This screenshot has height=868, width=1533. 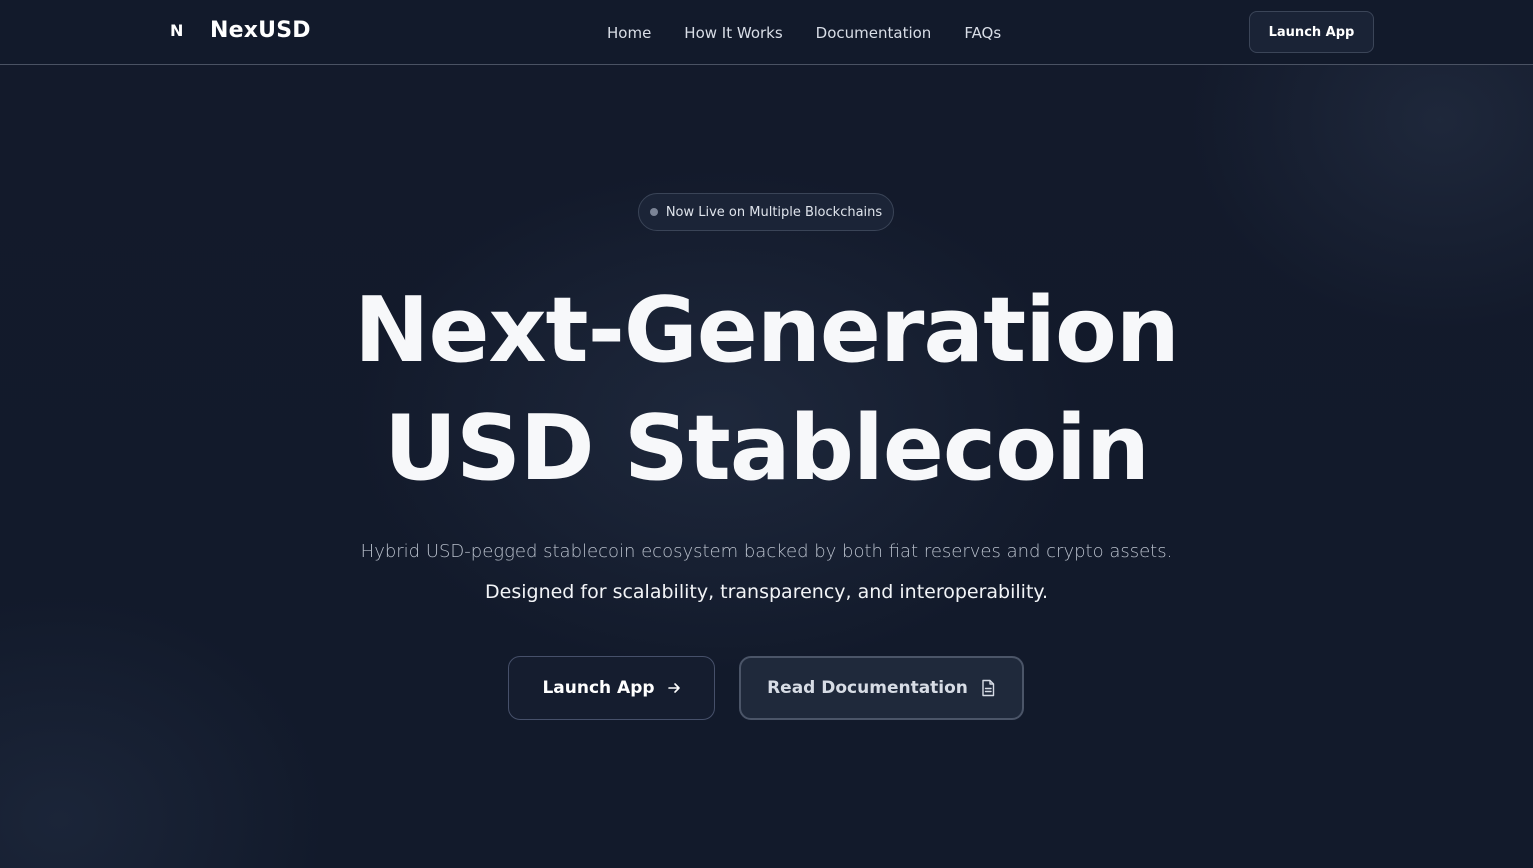 I want to click on read-documentation-label: Read Documentation, so click(x=867, y=688).